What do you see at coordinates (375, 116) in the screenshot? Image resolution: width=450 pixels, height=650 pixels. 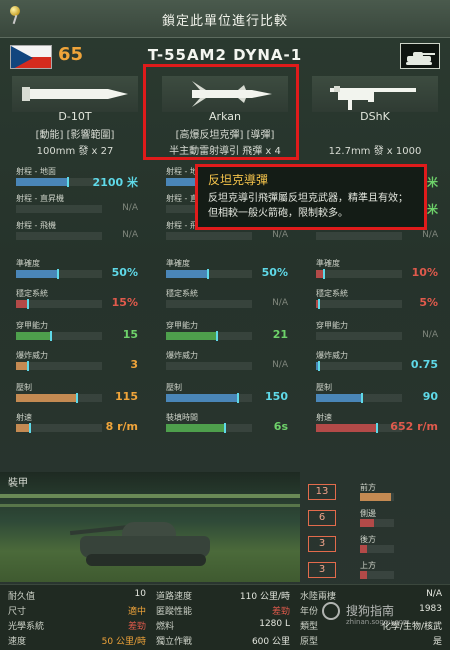 I see `weapon-name: DShK` at bounding box center [375, 116].